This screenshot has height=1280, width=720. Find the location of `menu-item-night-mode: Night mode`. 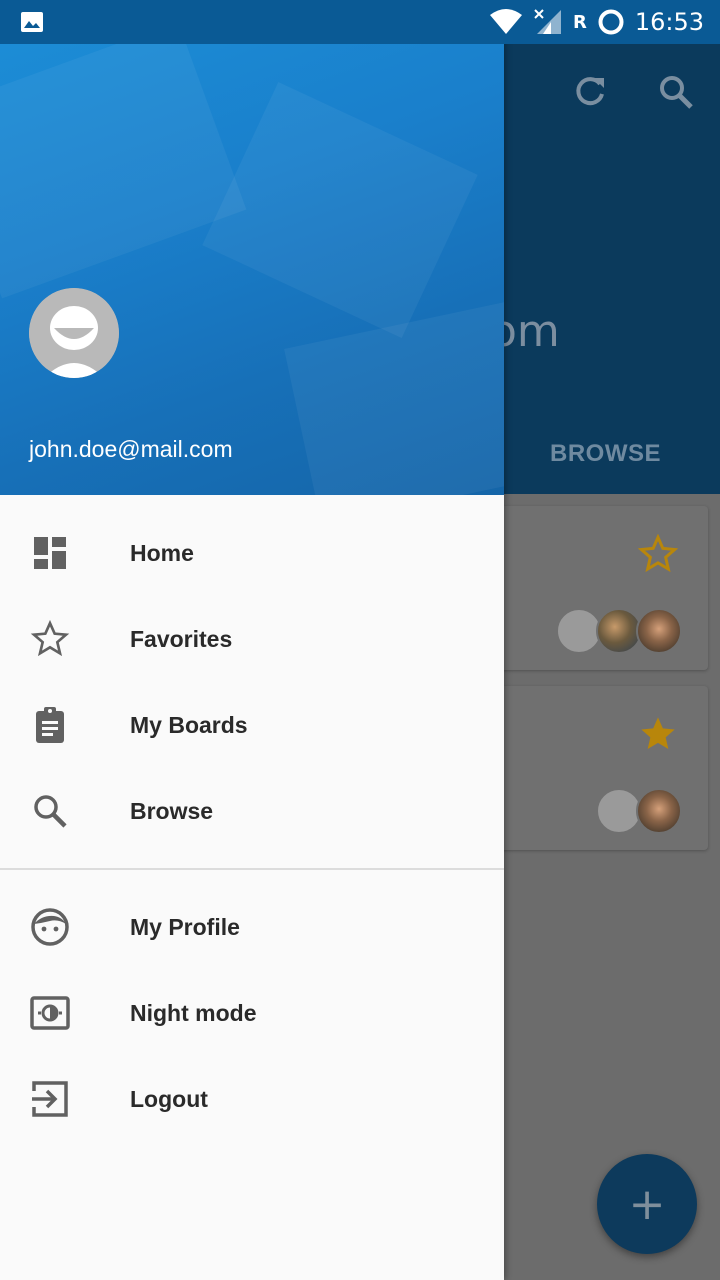

menu-item-night-mode: Night mode is located at coordinates (252, 1013).